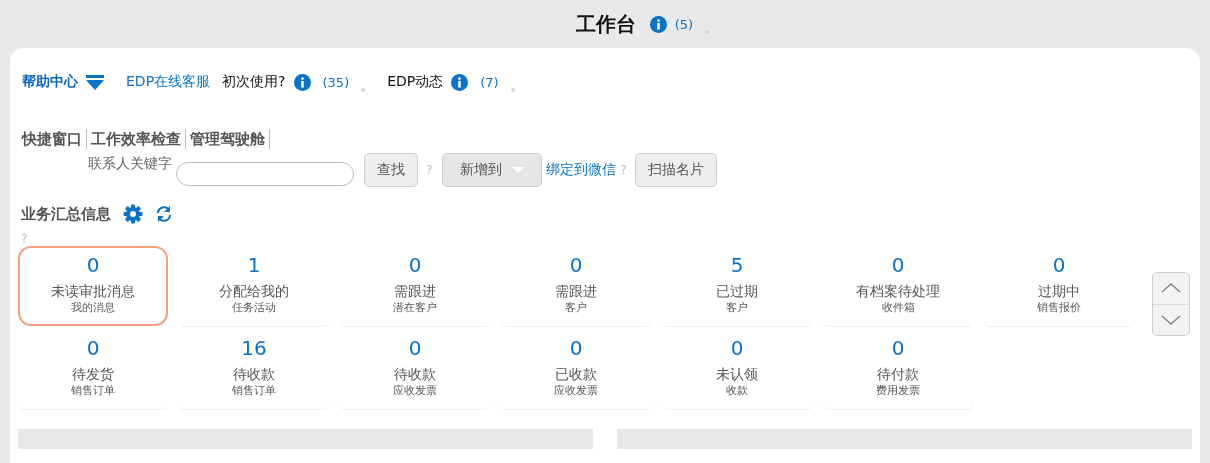  What do you see at coordinates (136, 139) in the screenshot?
I see `tab: 工作效率检查` at bounding box center [136, 139].